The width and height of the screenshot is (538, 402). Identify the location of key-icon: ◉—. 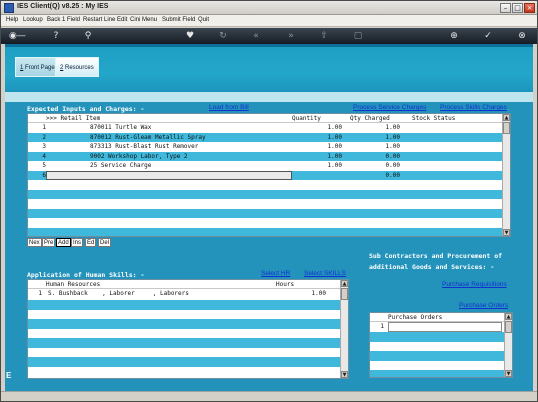
(20, 36).